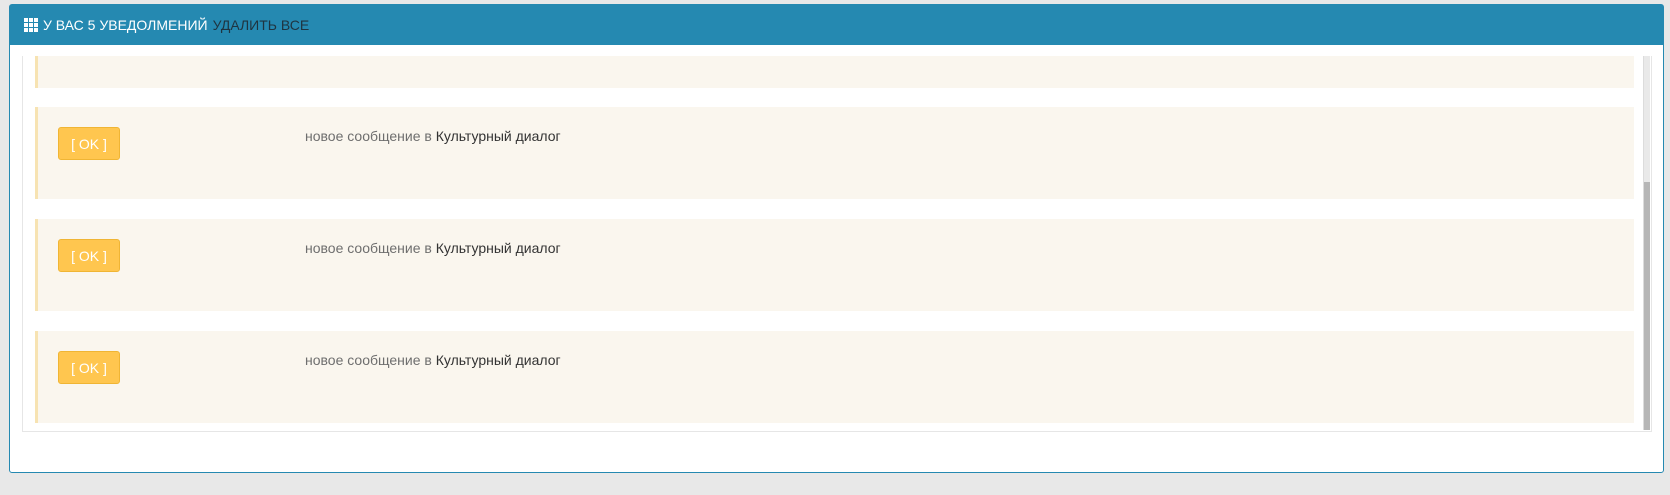 The image size is (1670, 495). What do you see at coordinates (1647, 306) in the screenshot?
I see `scrollbar-thumb` at bounding box center [1647, 306].